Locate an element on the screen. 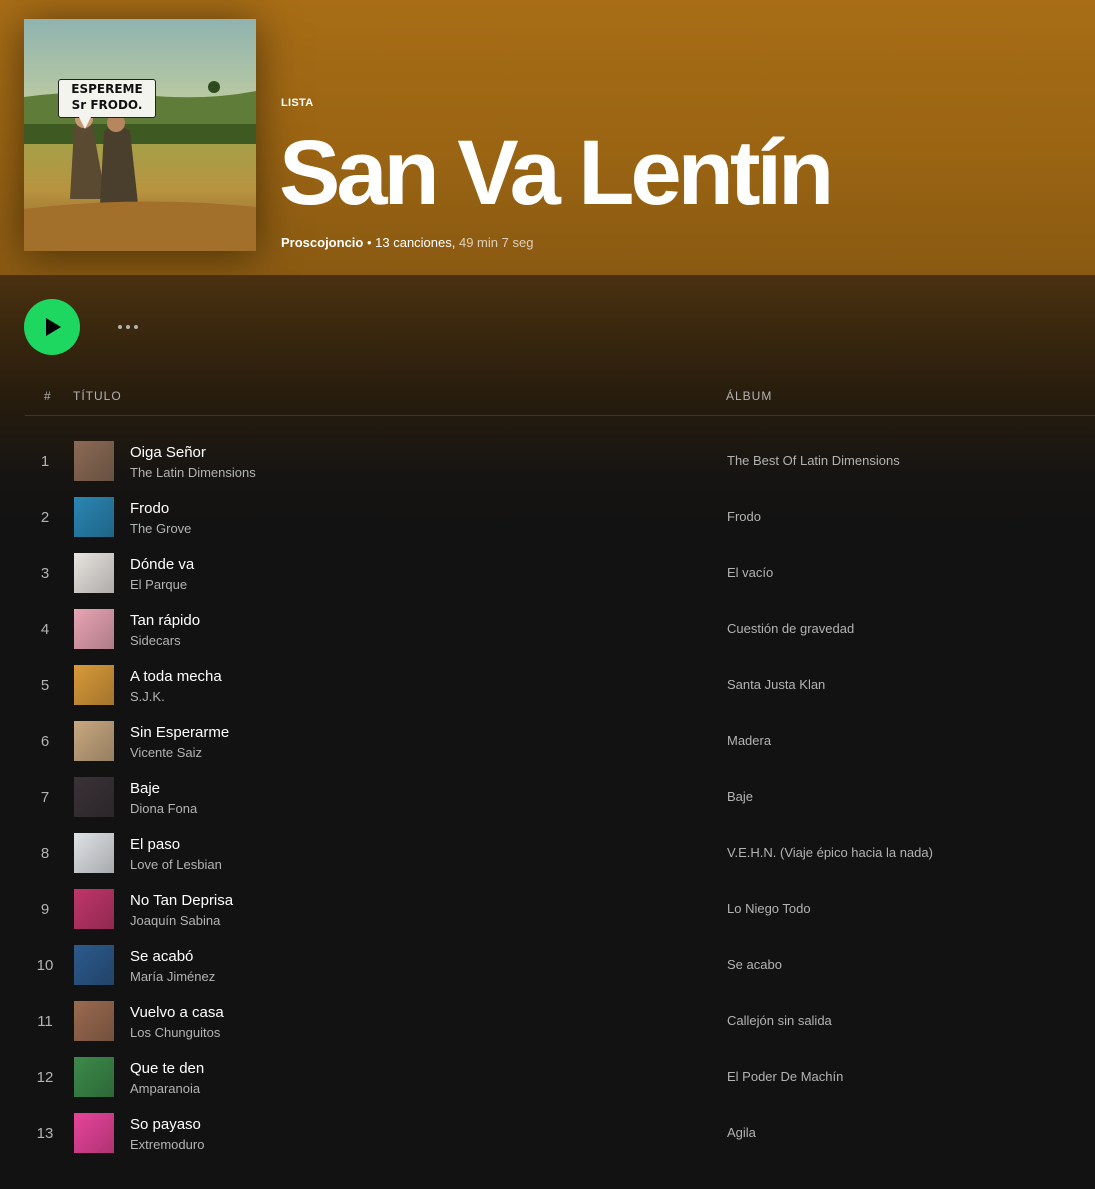 Image resolution: width=1095 pixels, height=1189 pixels. track-title: Se acabó is located at coordinates (161, 956).